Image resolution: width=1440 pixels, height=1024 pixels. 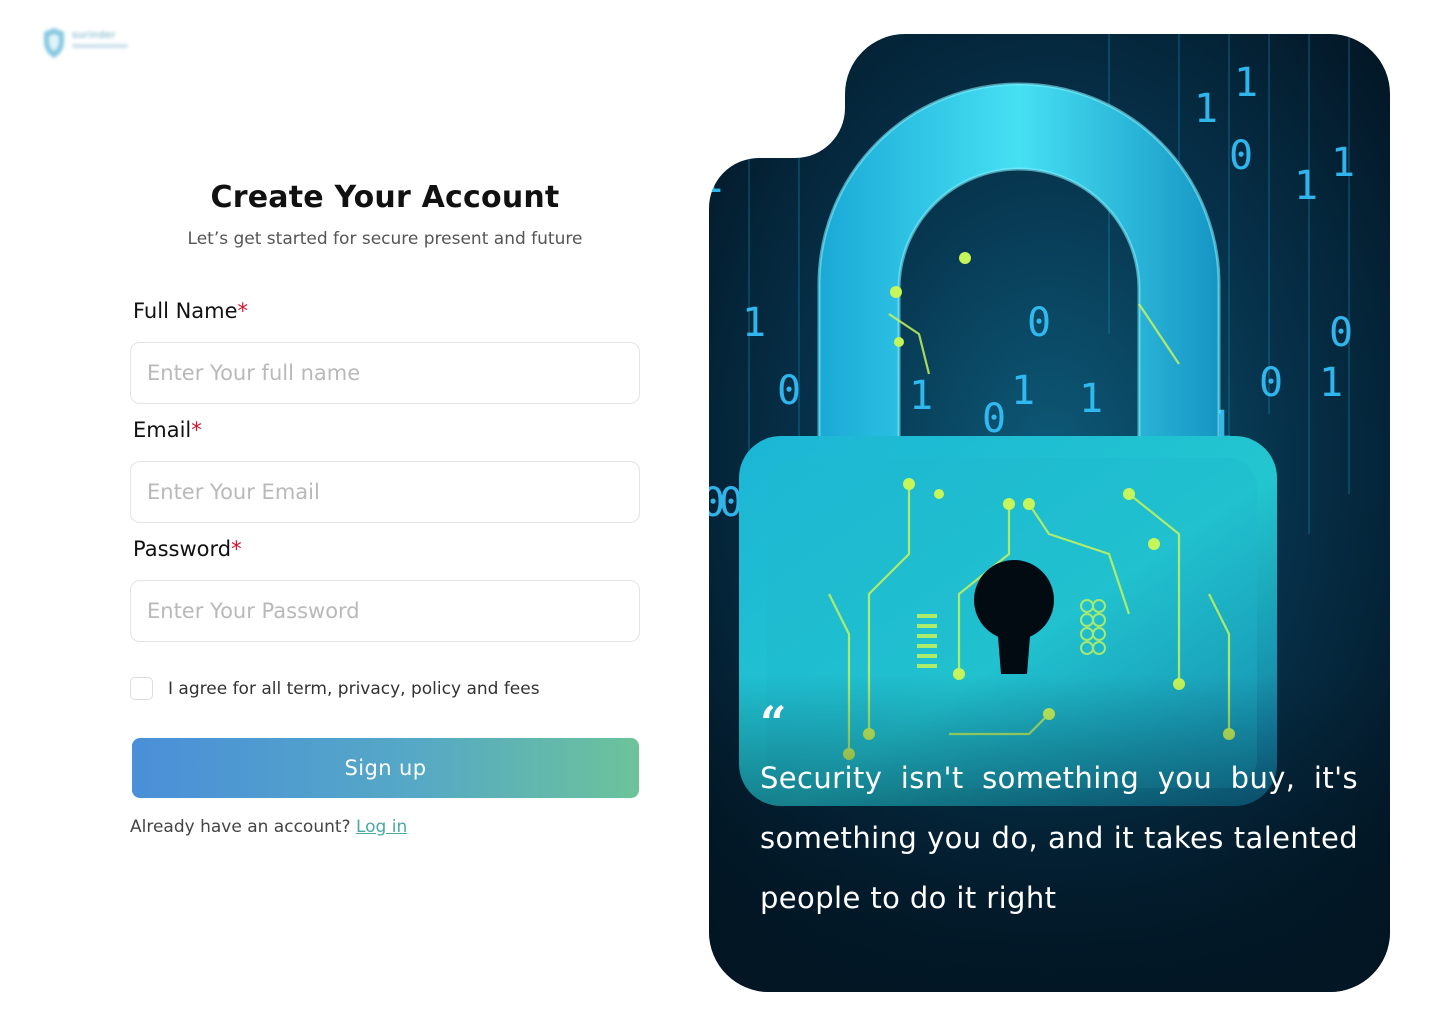 I want to click on brand-tagline-bar, so click(x=100, y=46).